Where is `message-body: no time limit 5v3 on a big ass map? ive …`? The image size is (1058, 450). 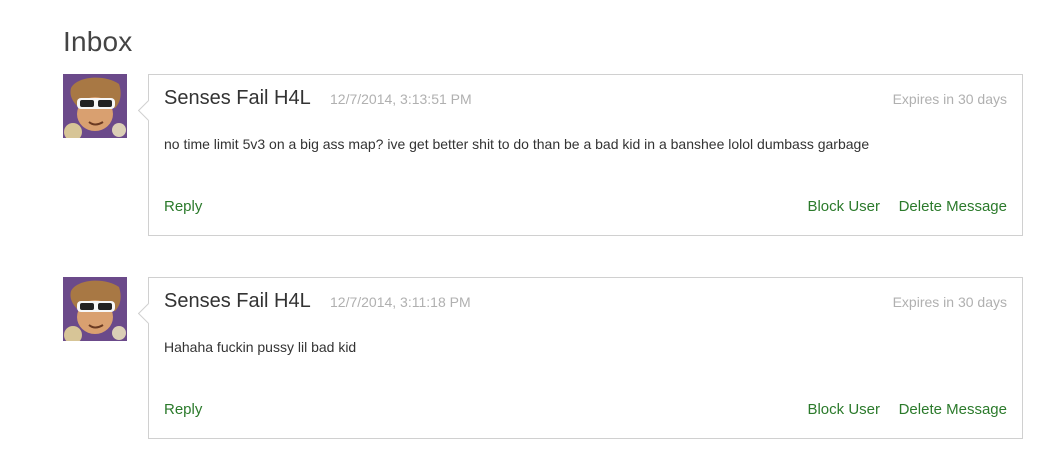
message-body: no time limit 5v3 on a big ass map? ive … is located at coordinates (517, 144).